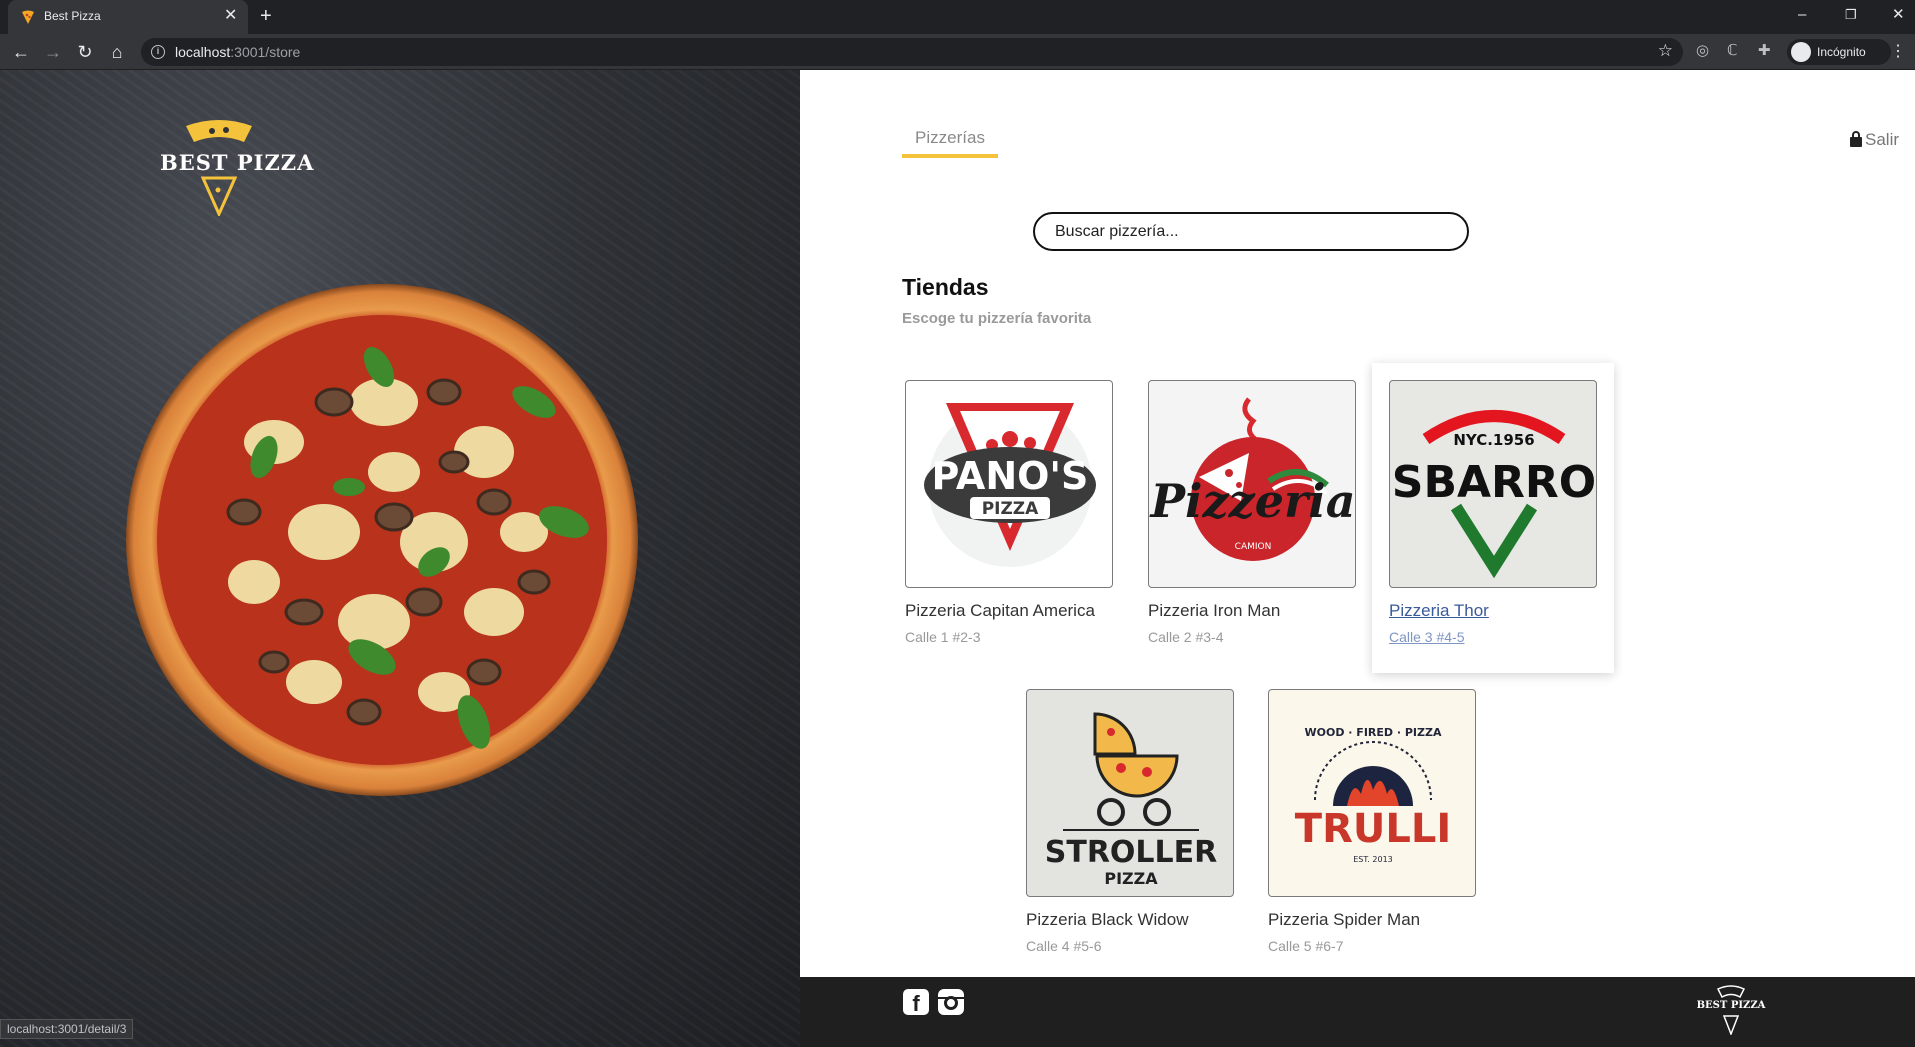  I want to click on logo-slice-icon, so click(219, 131).